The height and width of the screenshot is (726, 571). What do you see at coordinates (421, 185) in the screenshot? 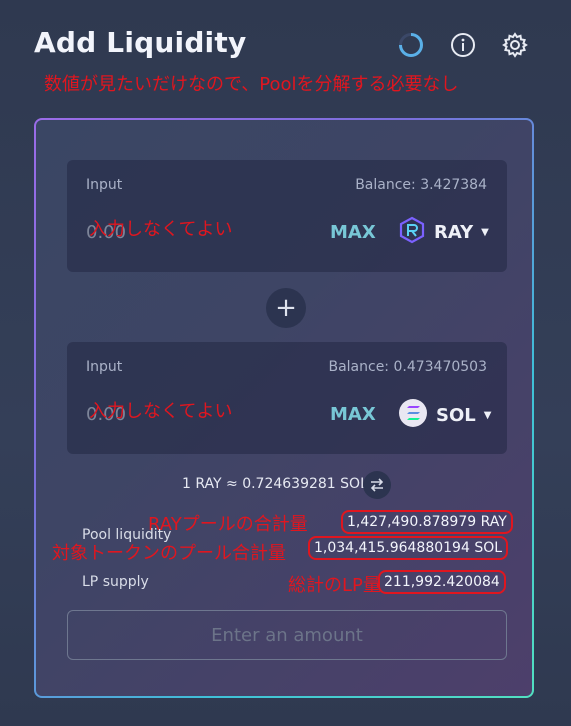
I see `balance-text: Balance: 3.427384` at bounding box center [421, 185].